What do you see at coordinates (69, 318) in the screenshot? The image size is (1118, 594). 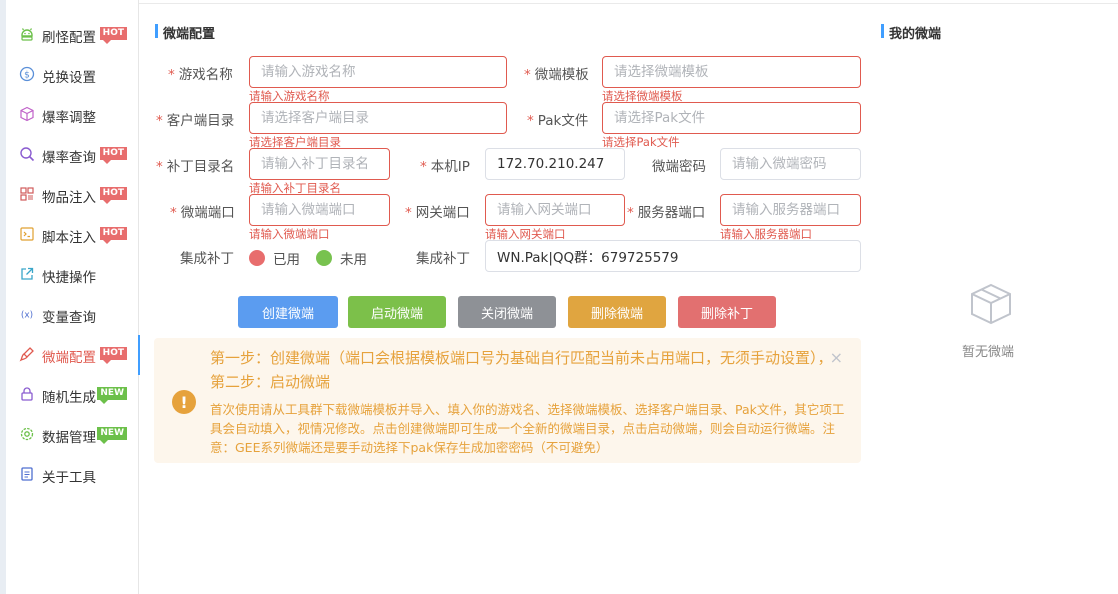 I see `sidebar-item-label: 变量查询` at bounding box center [69, 318].